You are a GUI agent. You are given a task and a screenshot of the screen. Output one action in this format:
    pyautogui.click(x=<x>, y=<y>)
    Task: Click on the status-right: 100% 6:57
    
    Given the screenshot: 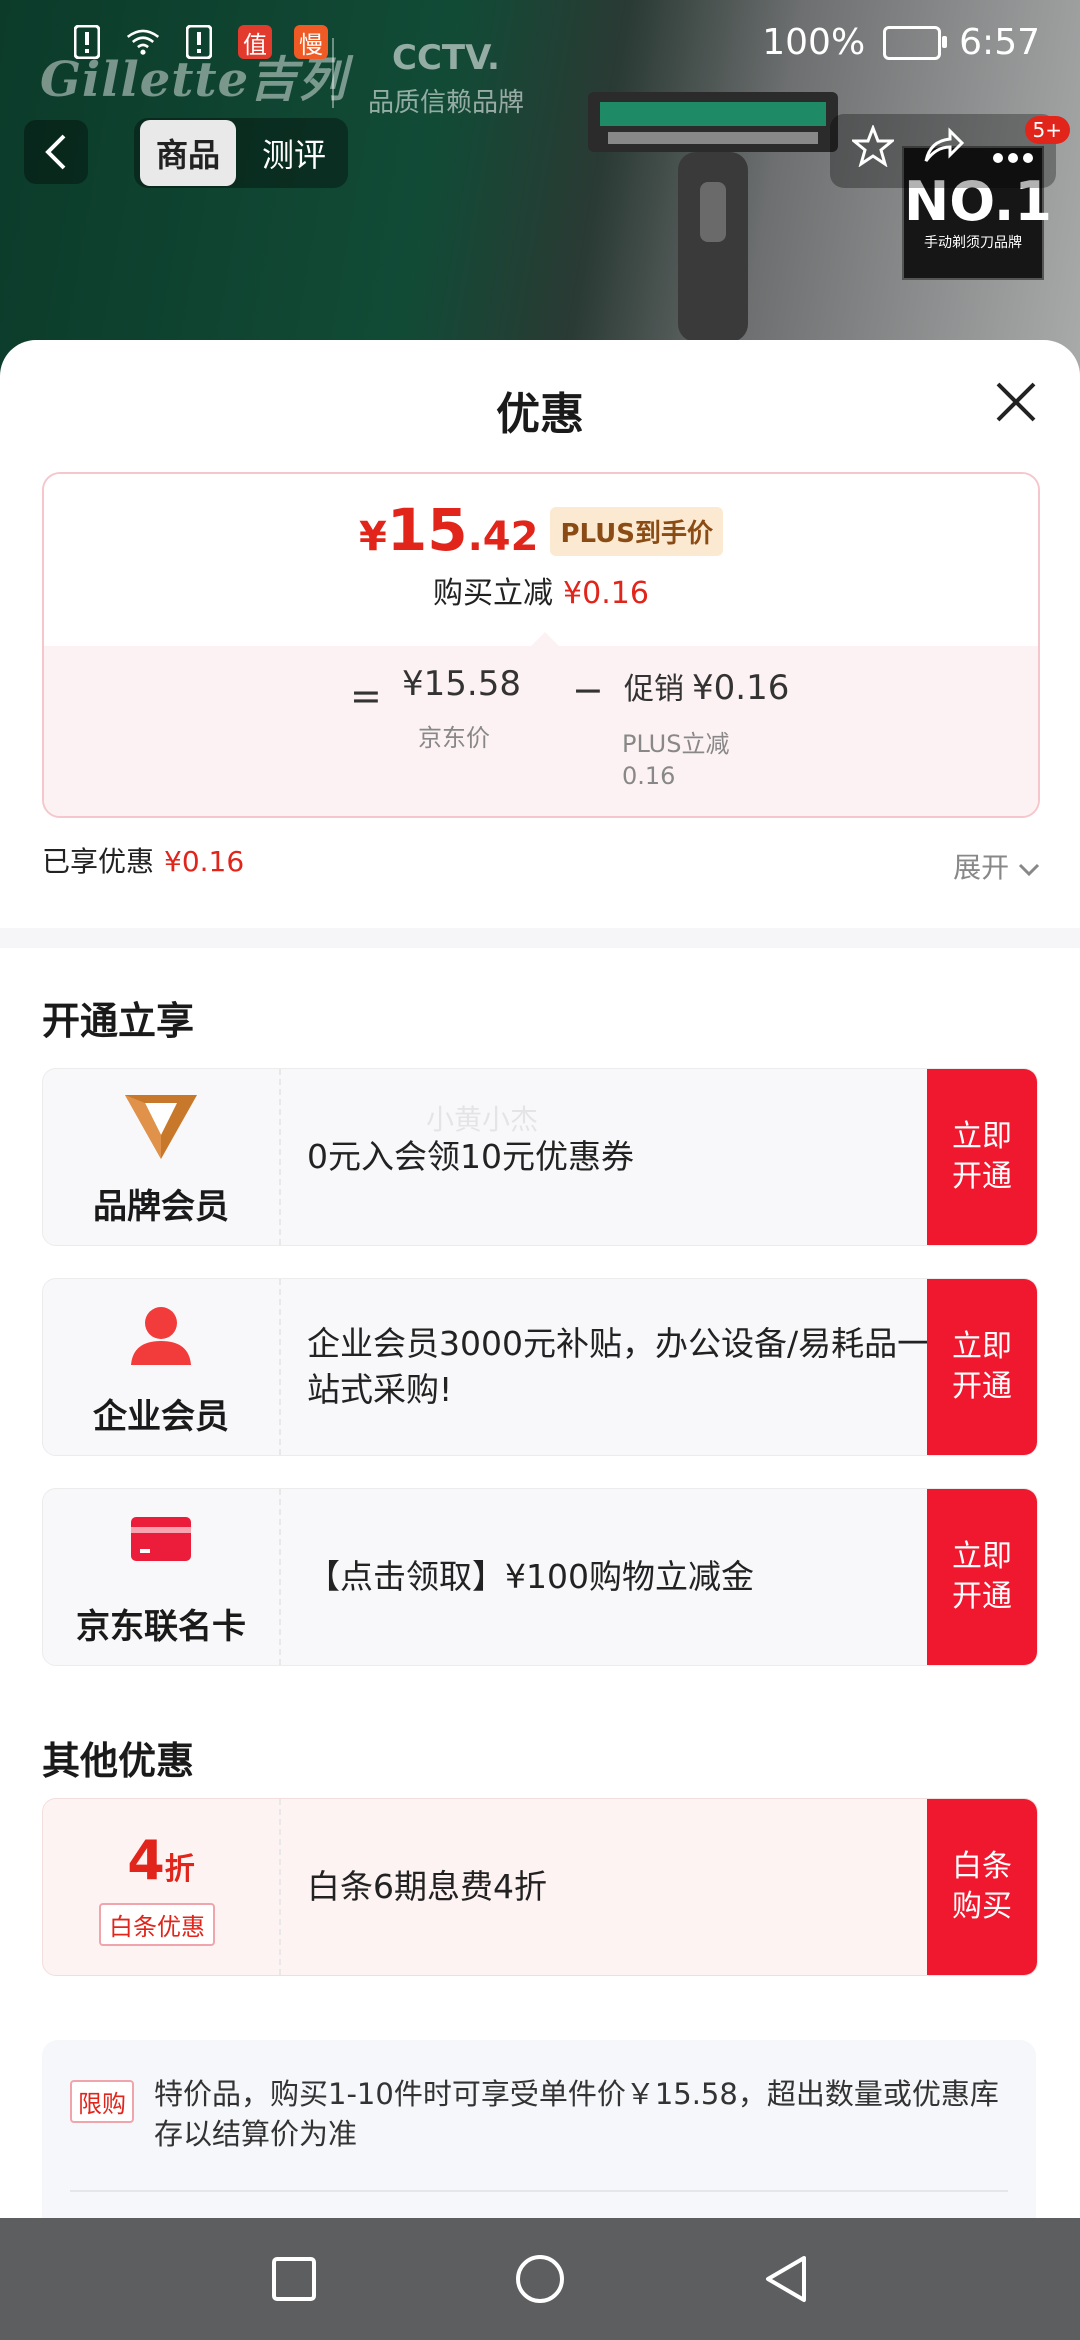 What is the action you would take?
    pyautogui.click(x=901, y=42)
    